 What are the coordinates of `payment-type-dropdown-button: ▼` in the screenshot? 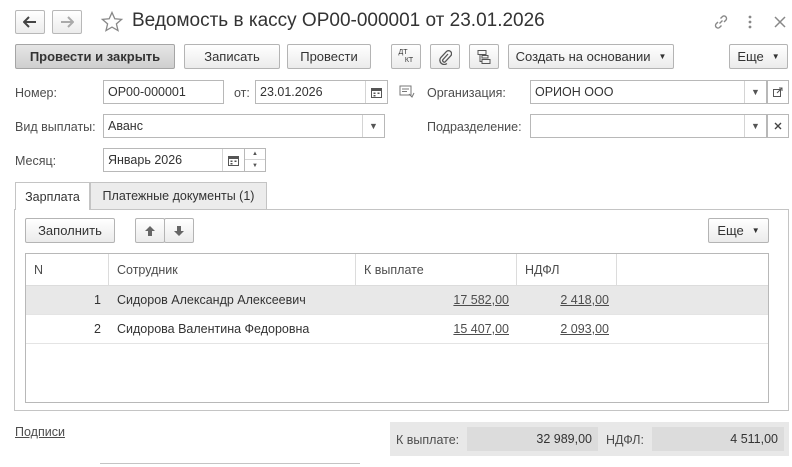 It's located at (373, 126).